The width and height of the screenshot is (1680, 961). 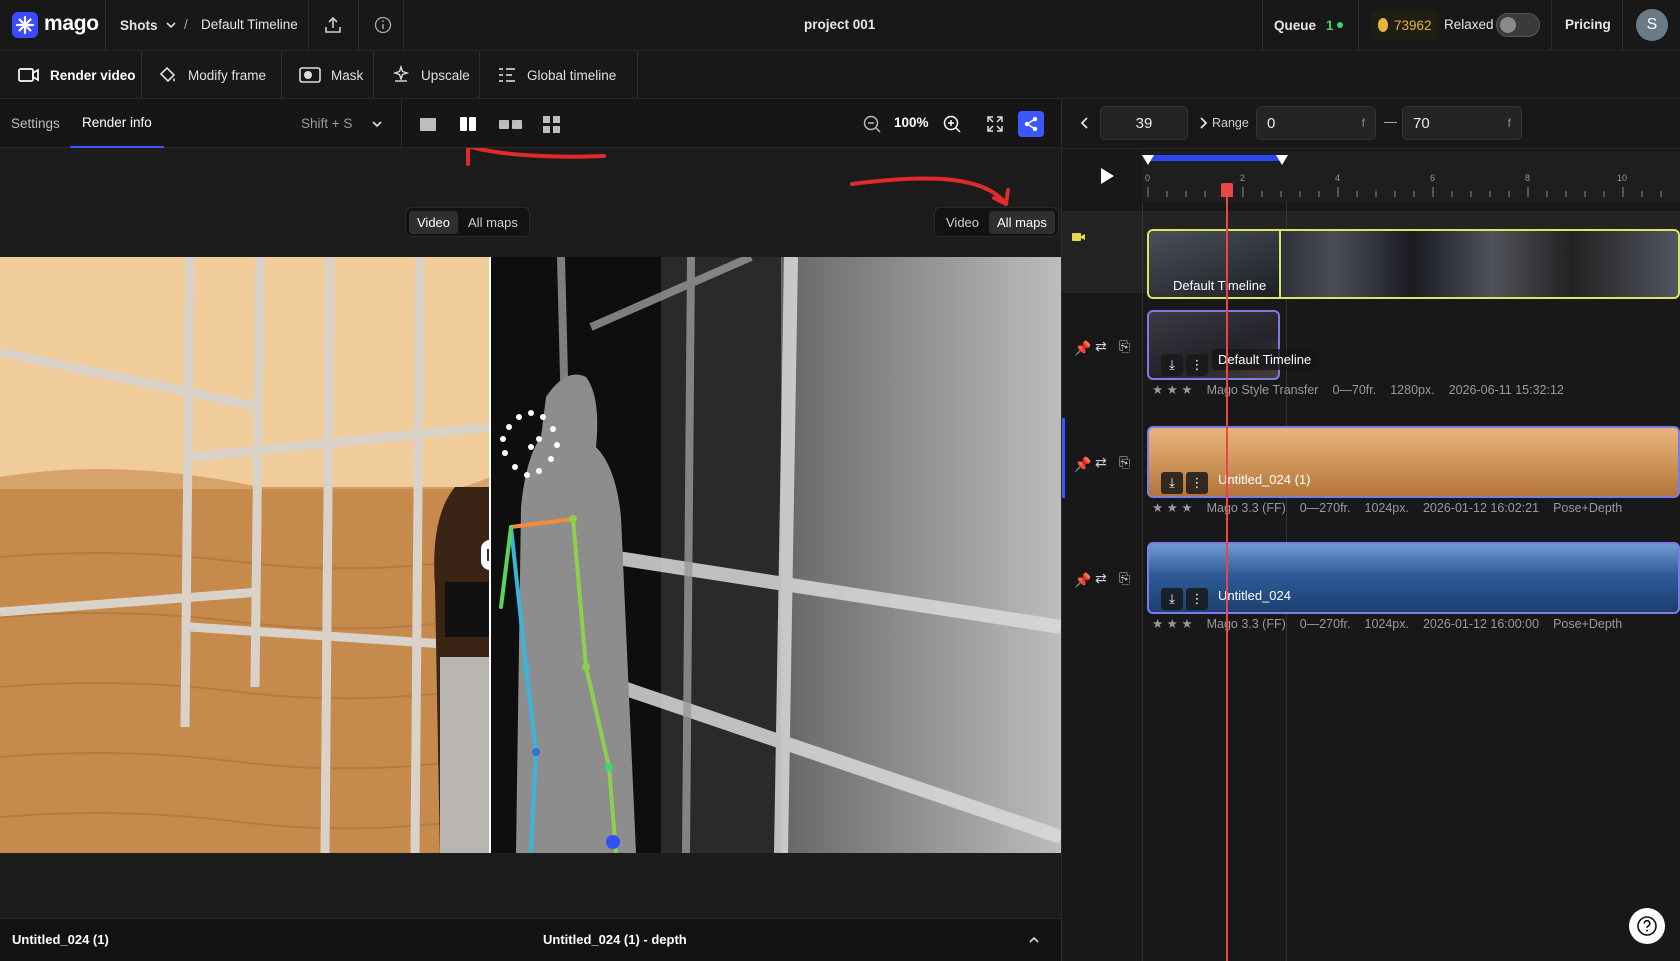 What do you see at coordinates (170, 25) in the screenshot?
I see `chevron-down-icon` at bounding box center [170, 25].